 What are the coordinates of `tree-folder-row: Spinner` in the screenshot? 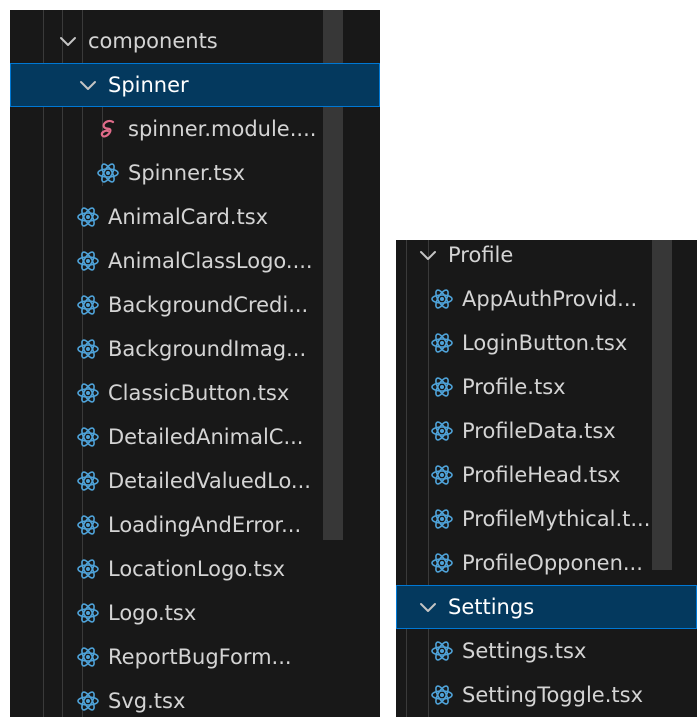 It's located at (195, 85).